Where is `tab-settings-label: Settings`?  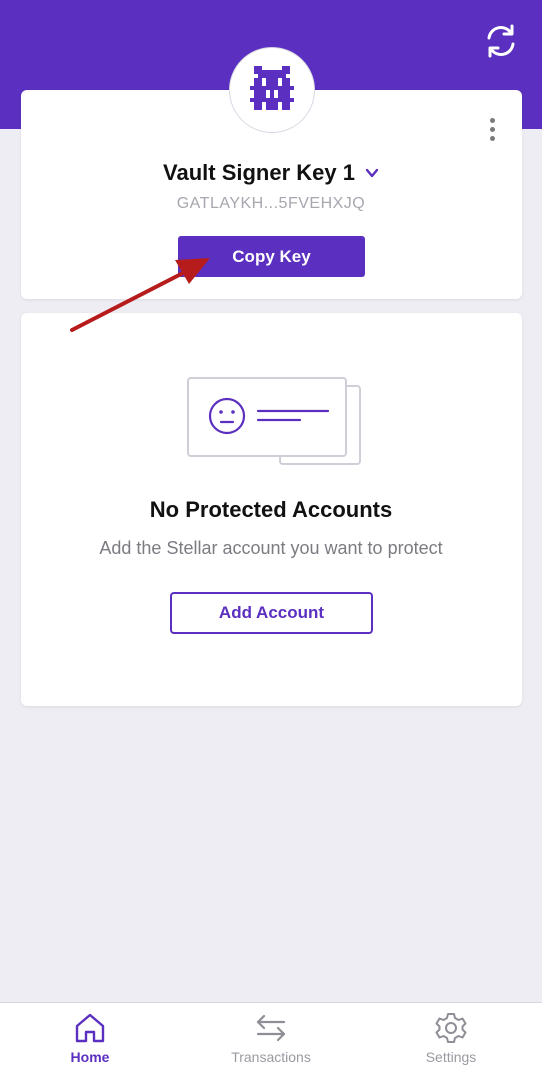
tab-settings-label: Settings is located at coordinates (451, 1057).